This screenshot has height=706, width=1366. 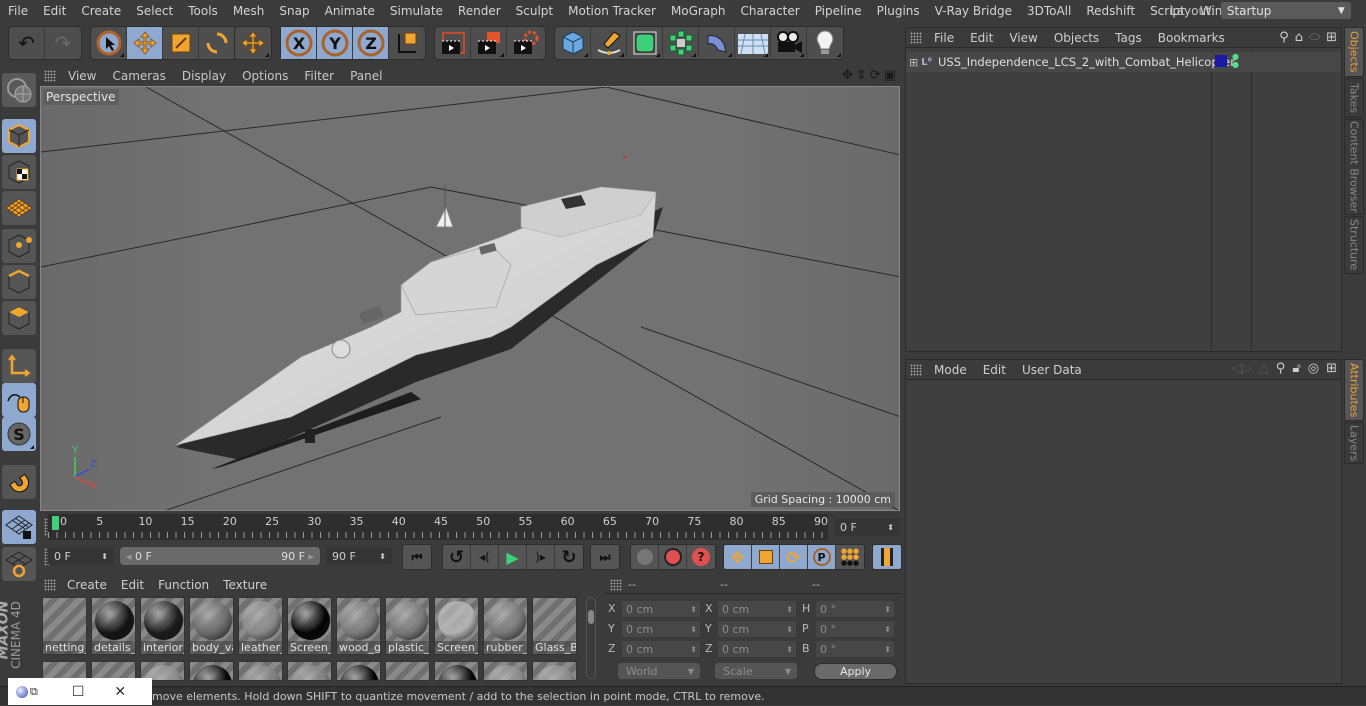 What do you see at coordinates (1296, 368) in the screenshot?
I see `lock-icon: 🔓︎` at bounding box center [1296, 368].